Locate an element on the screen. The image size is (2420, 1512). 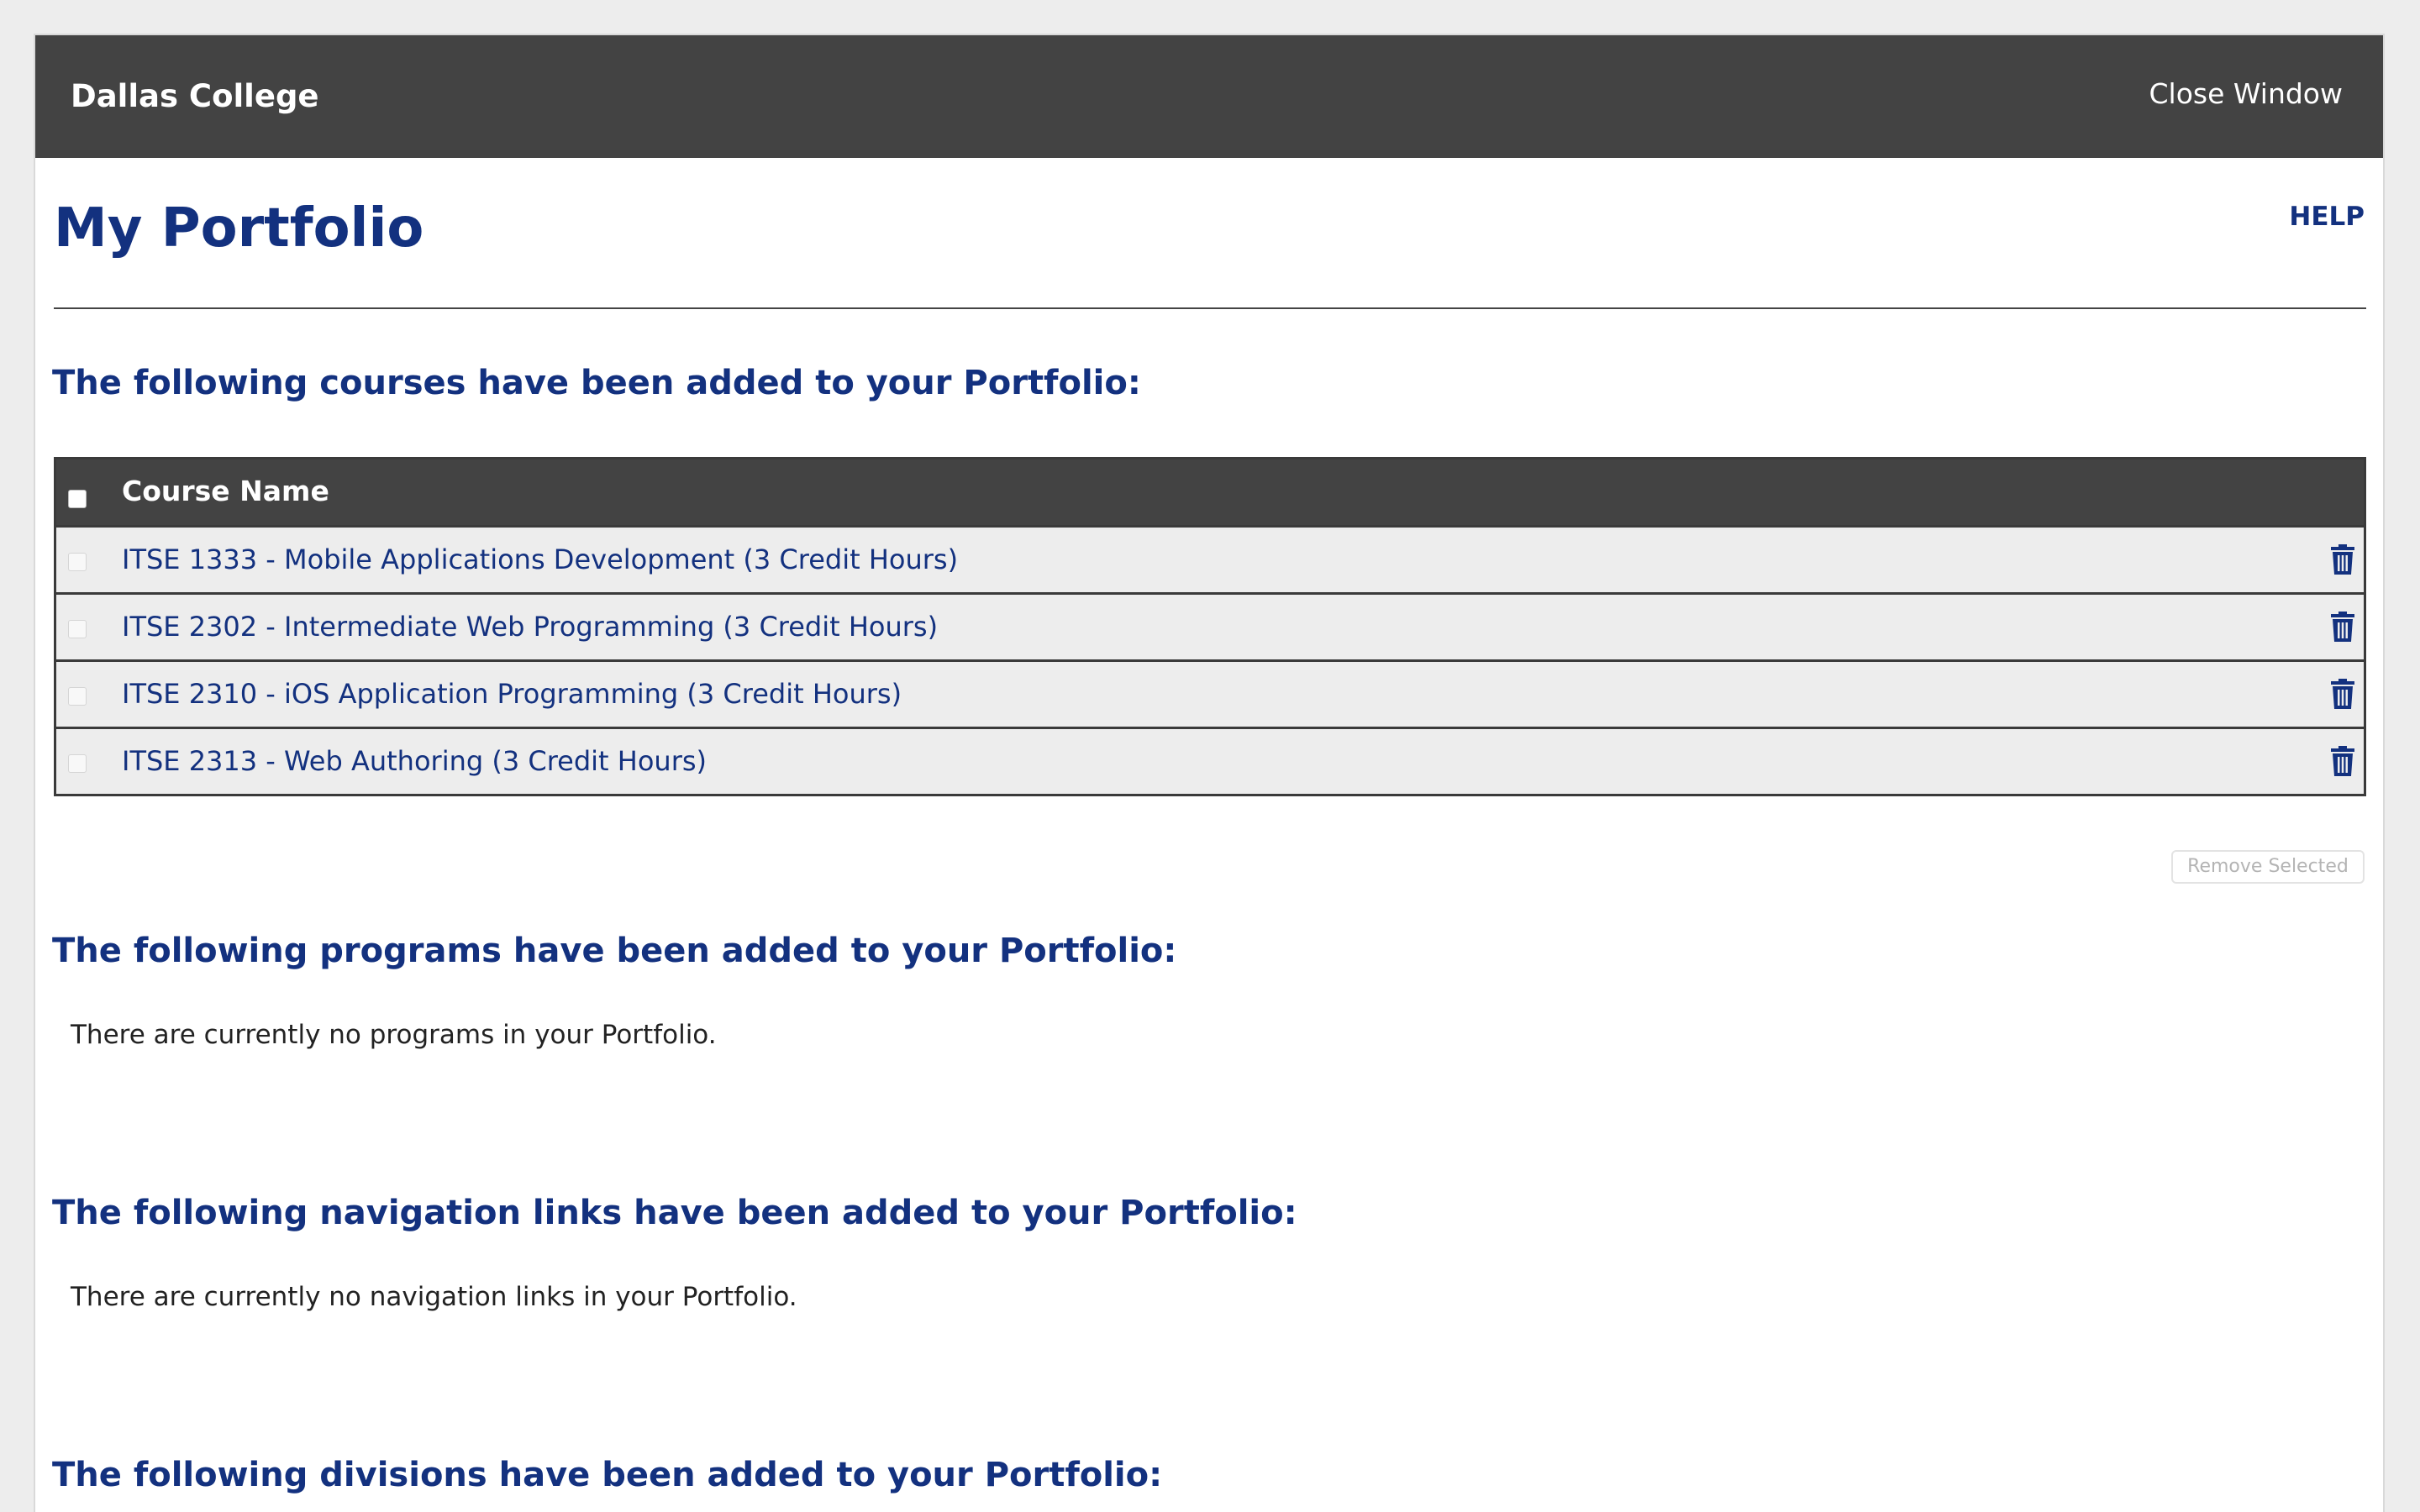
title-divider is located at coordinates (1210, 308).